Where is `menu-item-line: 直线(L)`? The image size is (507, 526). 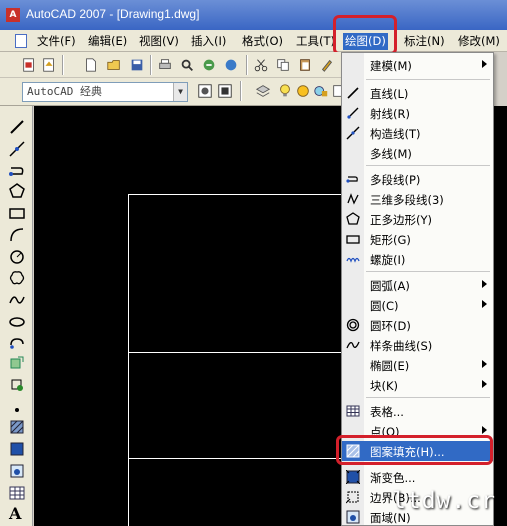
menu-item-line: 直线(L) is located at coordinates (417, 93).